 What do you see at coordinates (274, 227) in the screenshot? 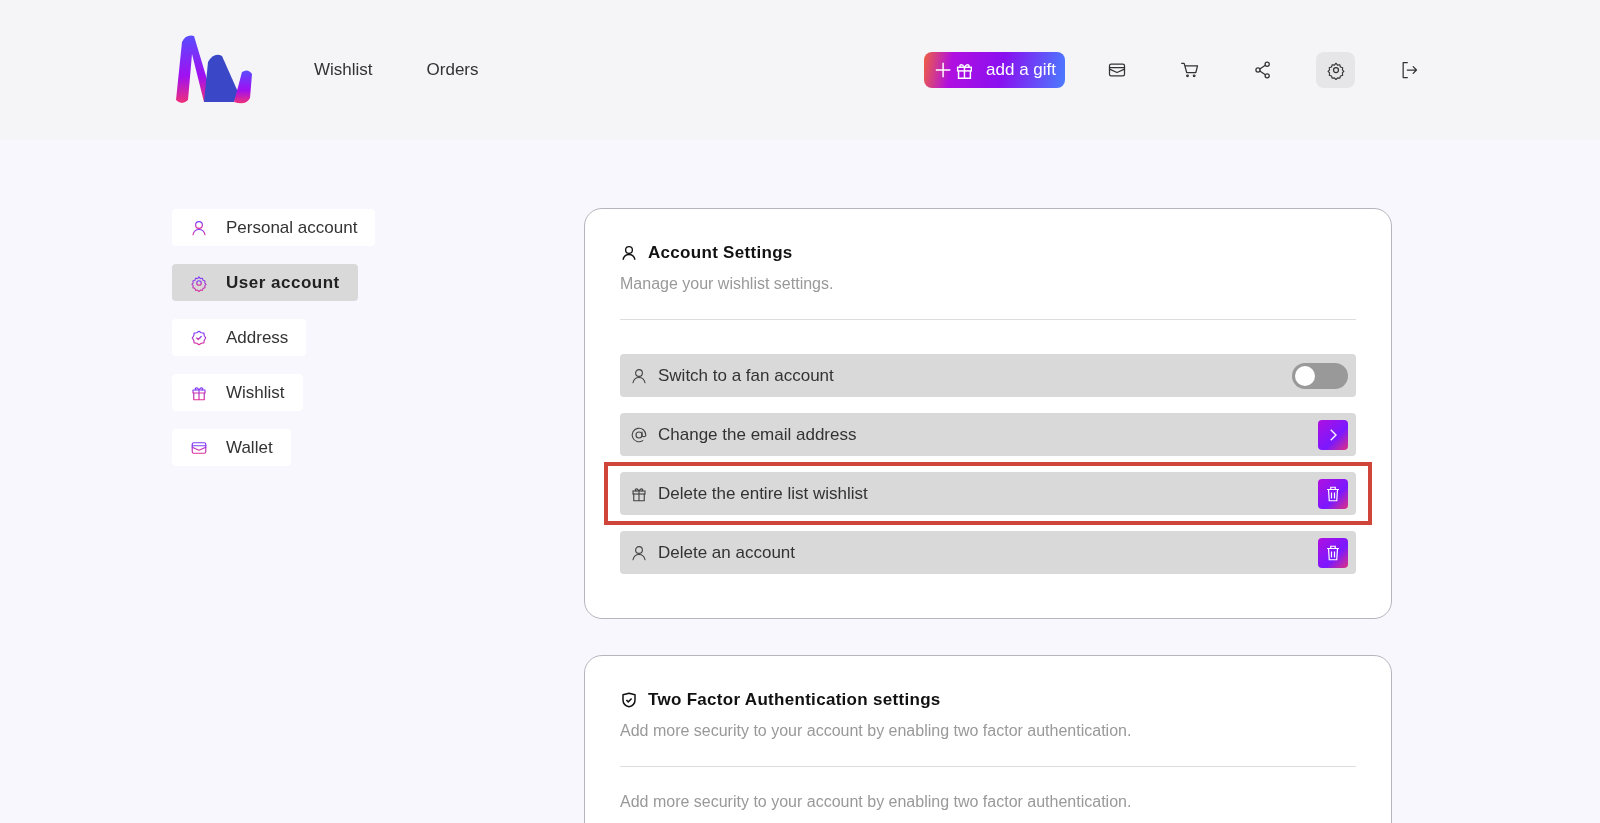
I see `sidebar-item: Personal account` at bounding box center [274, 227].